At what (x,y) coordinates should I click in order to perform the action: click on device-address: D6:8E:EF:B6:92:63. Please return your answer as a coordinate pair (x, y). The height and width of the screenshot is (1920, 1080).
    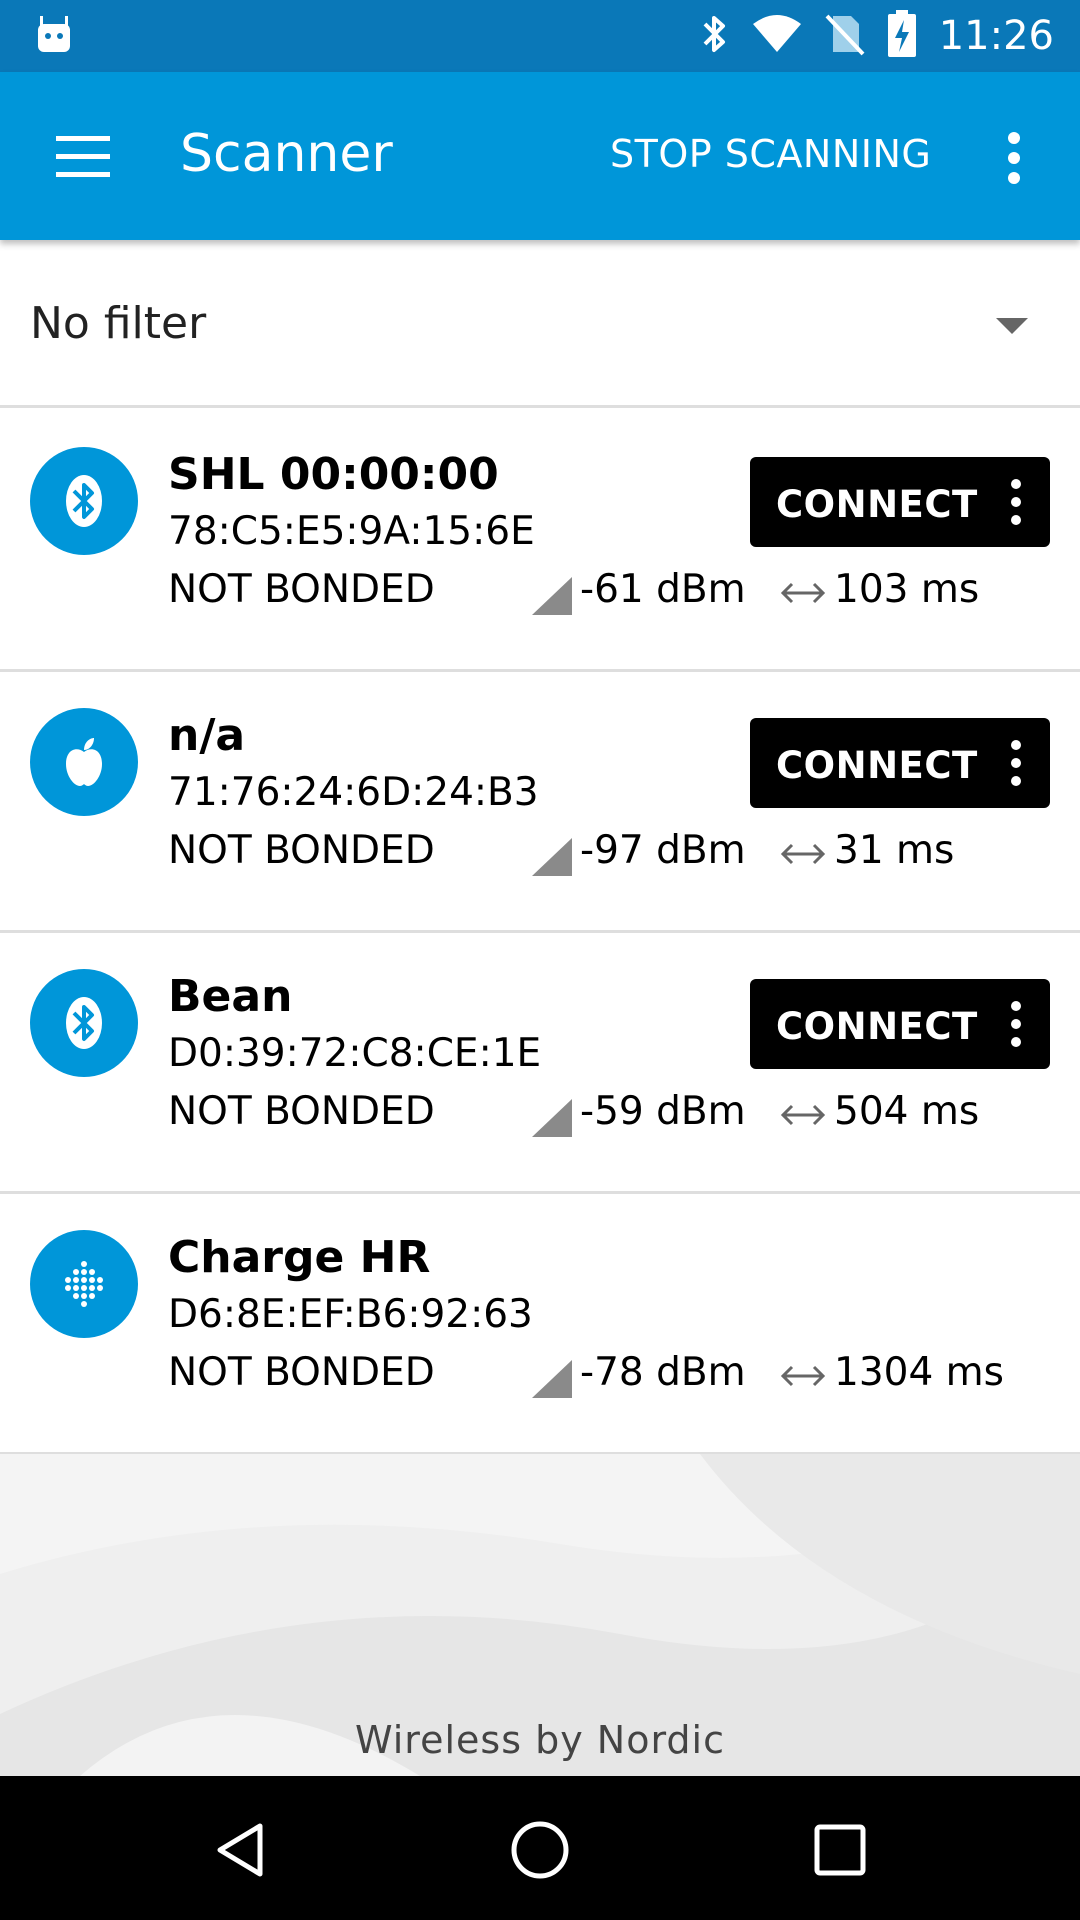
    Looking at the image, I should click on (350, 1314).